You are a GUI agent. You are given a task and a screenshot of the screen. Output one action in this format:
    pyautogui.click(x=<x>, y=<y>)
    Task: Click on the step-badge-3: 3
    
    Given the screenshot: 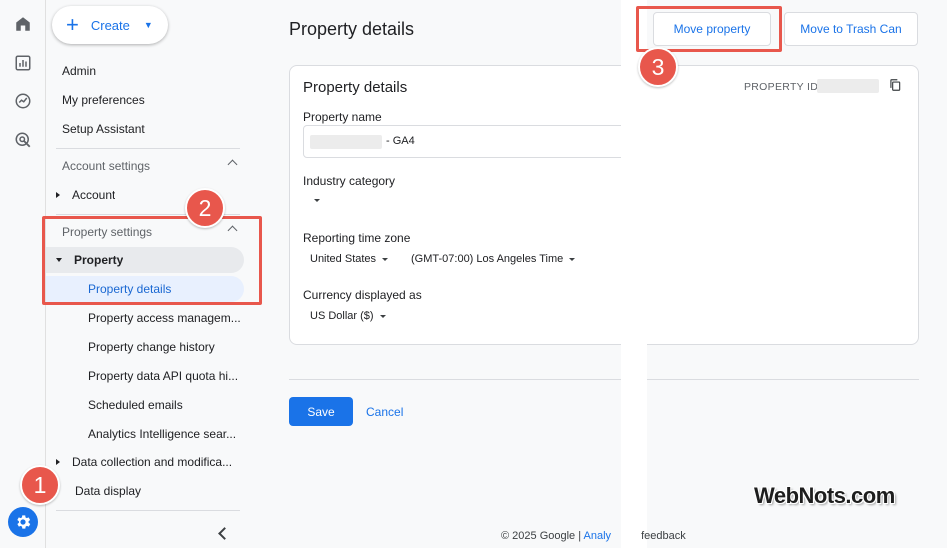 What is the action you would take?
    pyautogui.click(x=658, y=67)
    